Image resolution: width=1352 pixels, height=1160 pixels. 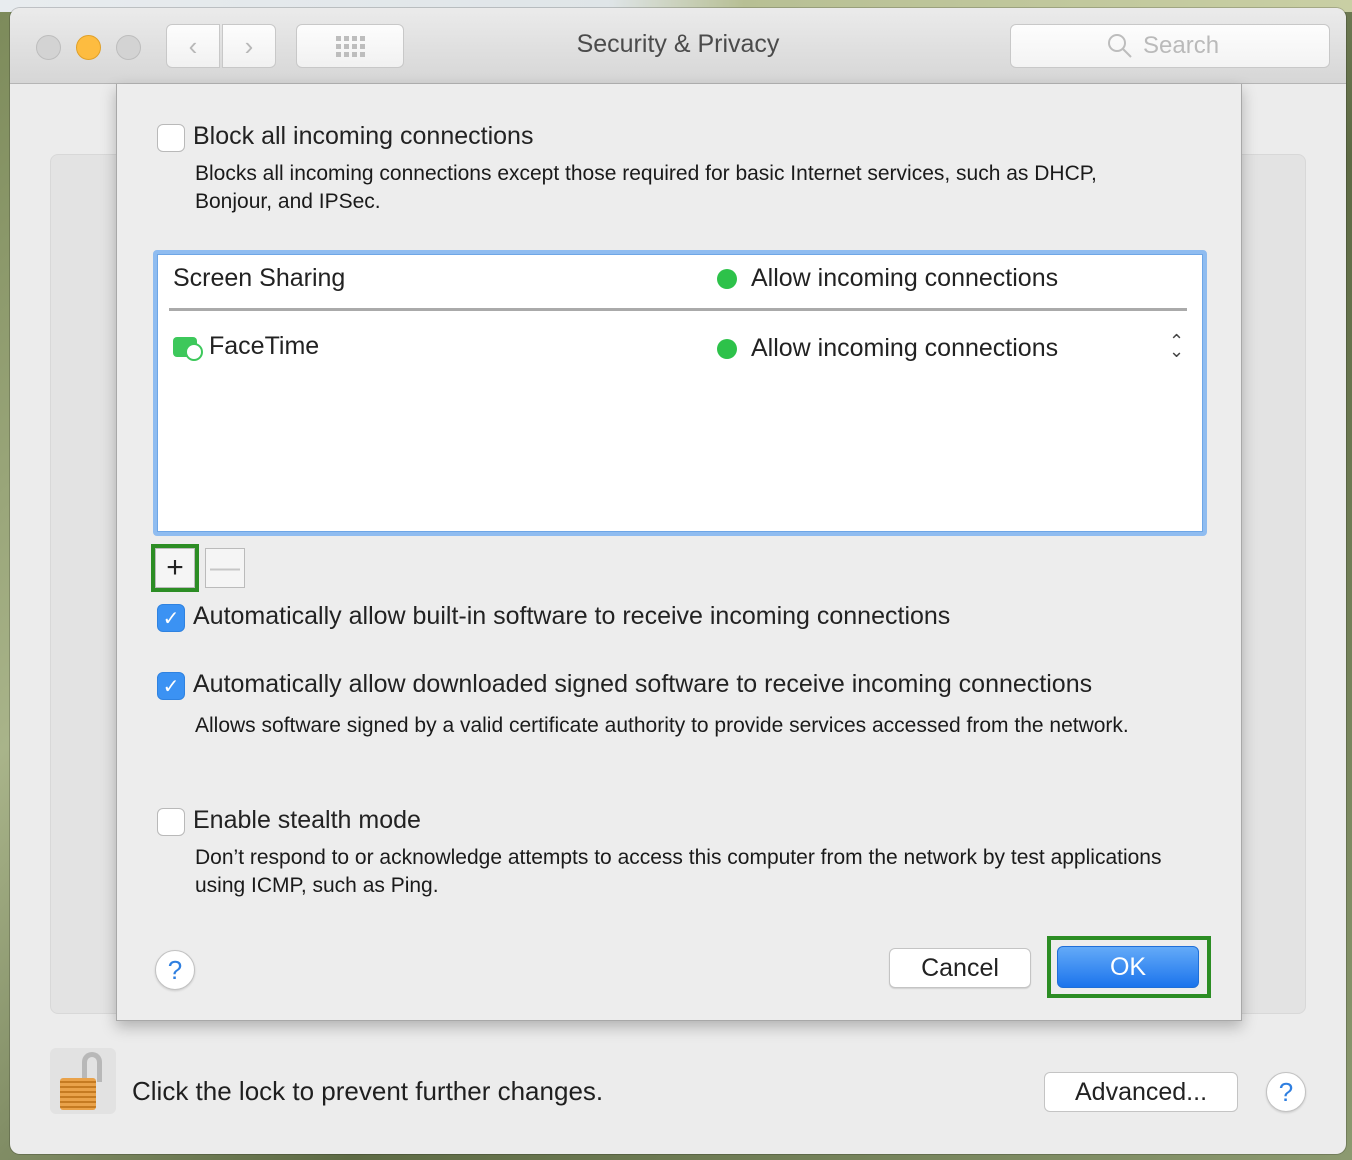 What do you see at coordinates (175, 970) in the screenshot?
I see `sheet-help-button: ?` at bounding box center [175, 970].